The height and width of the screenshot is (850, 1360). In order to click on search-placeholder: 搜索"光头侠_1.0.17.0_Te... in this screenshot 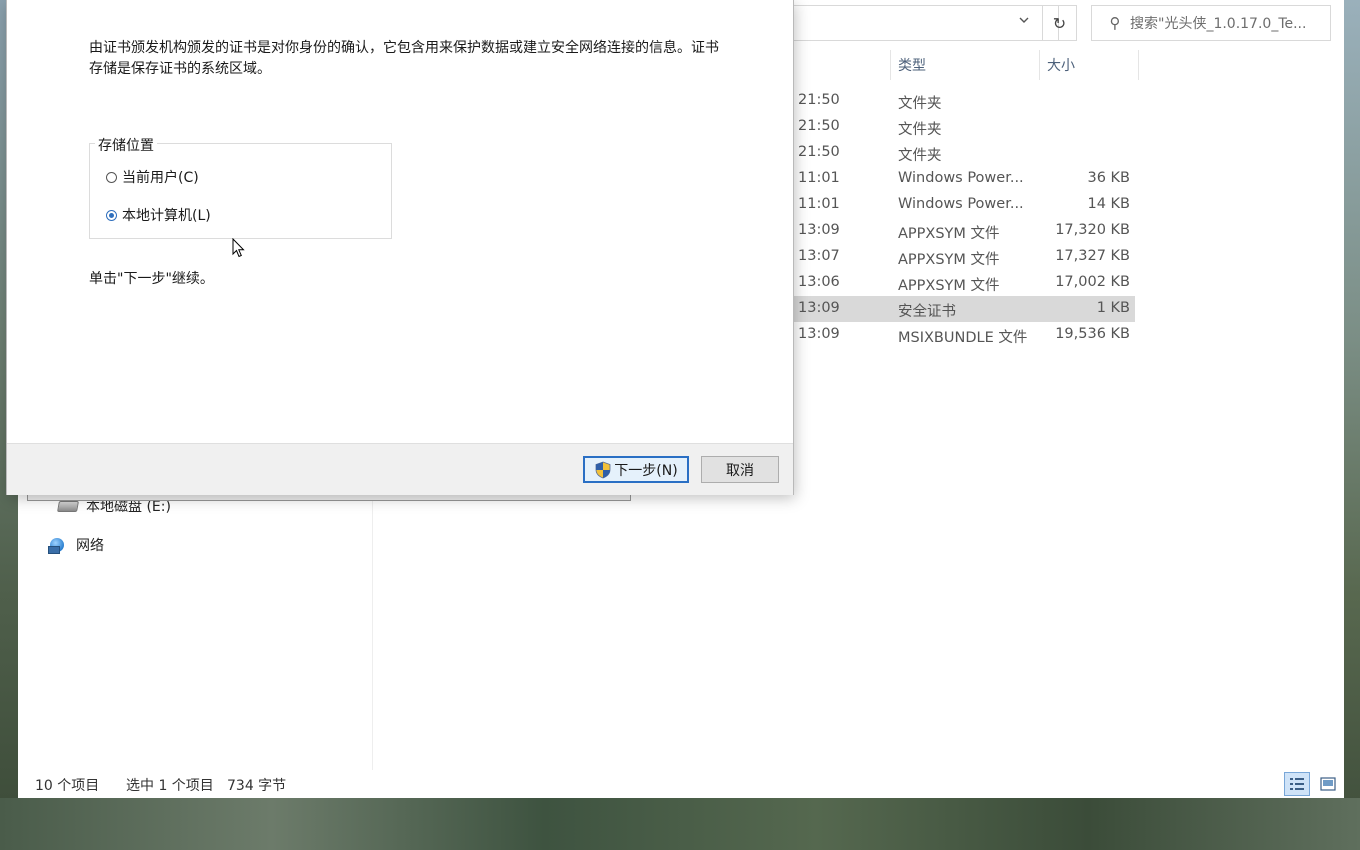, I will do `click(1218, 24)`.